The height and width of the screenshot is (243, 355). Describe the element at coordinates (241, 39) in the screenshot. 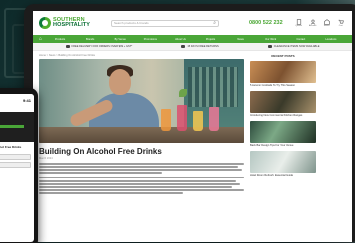

I see `nav-item: News` at that location.